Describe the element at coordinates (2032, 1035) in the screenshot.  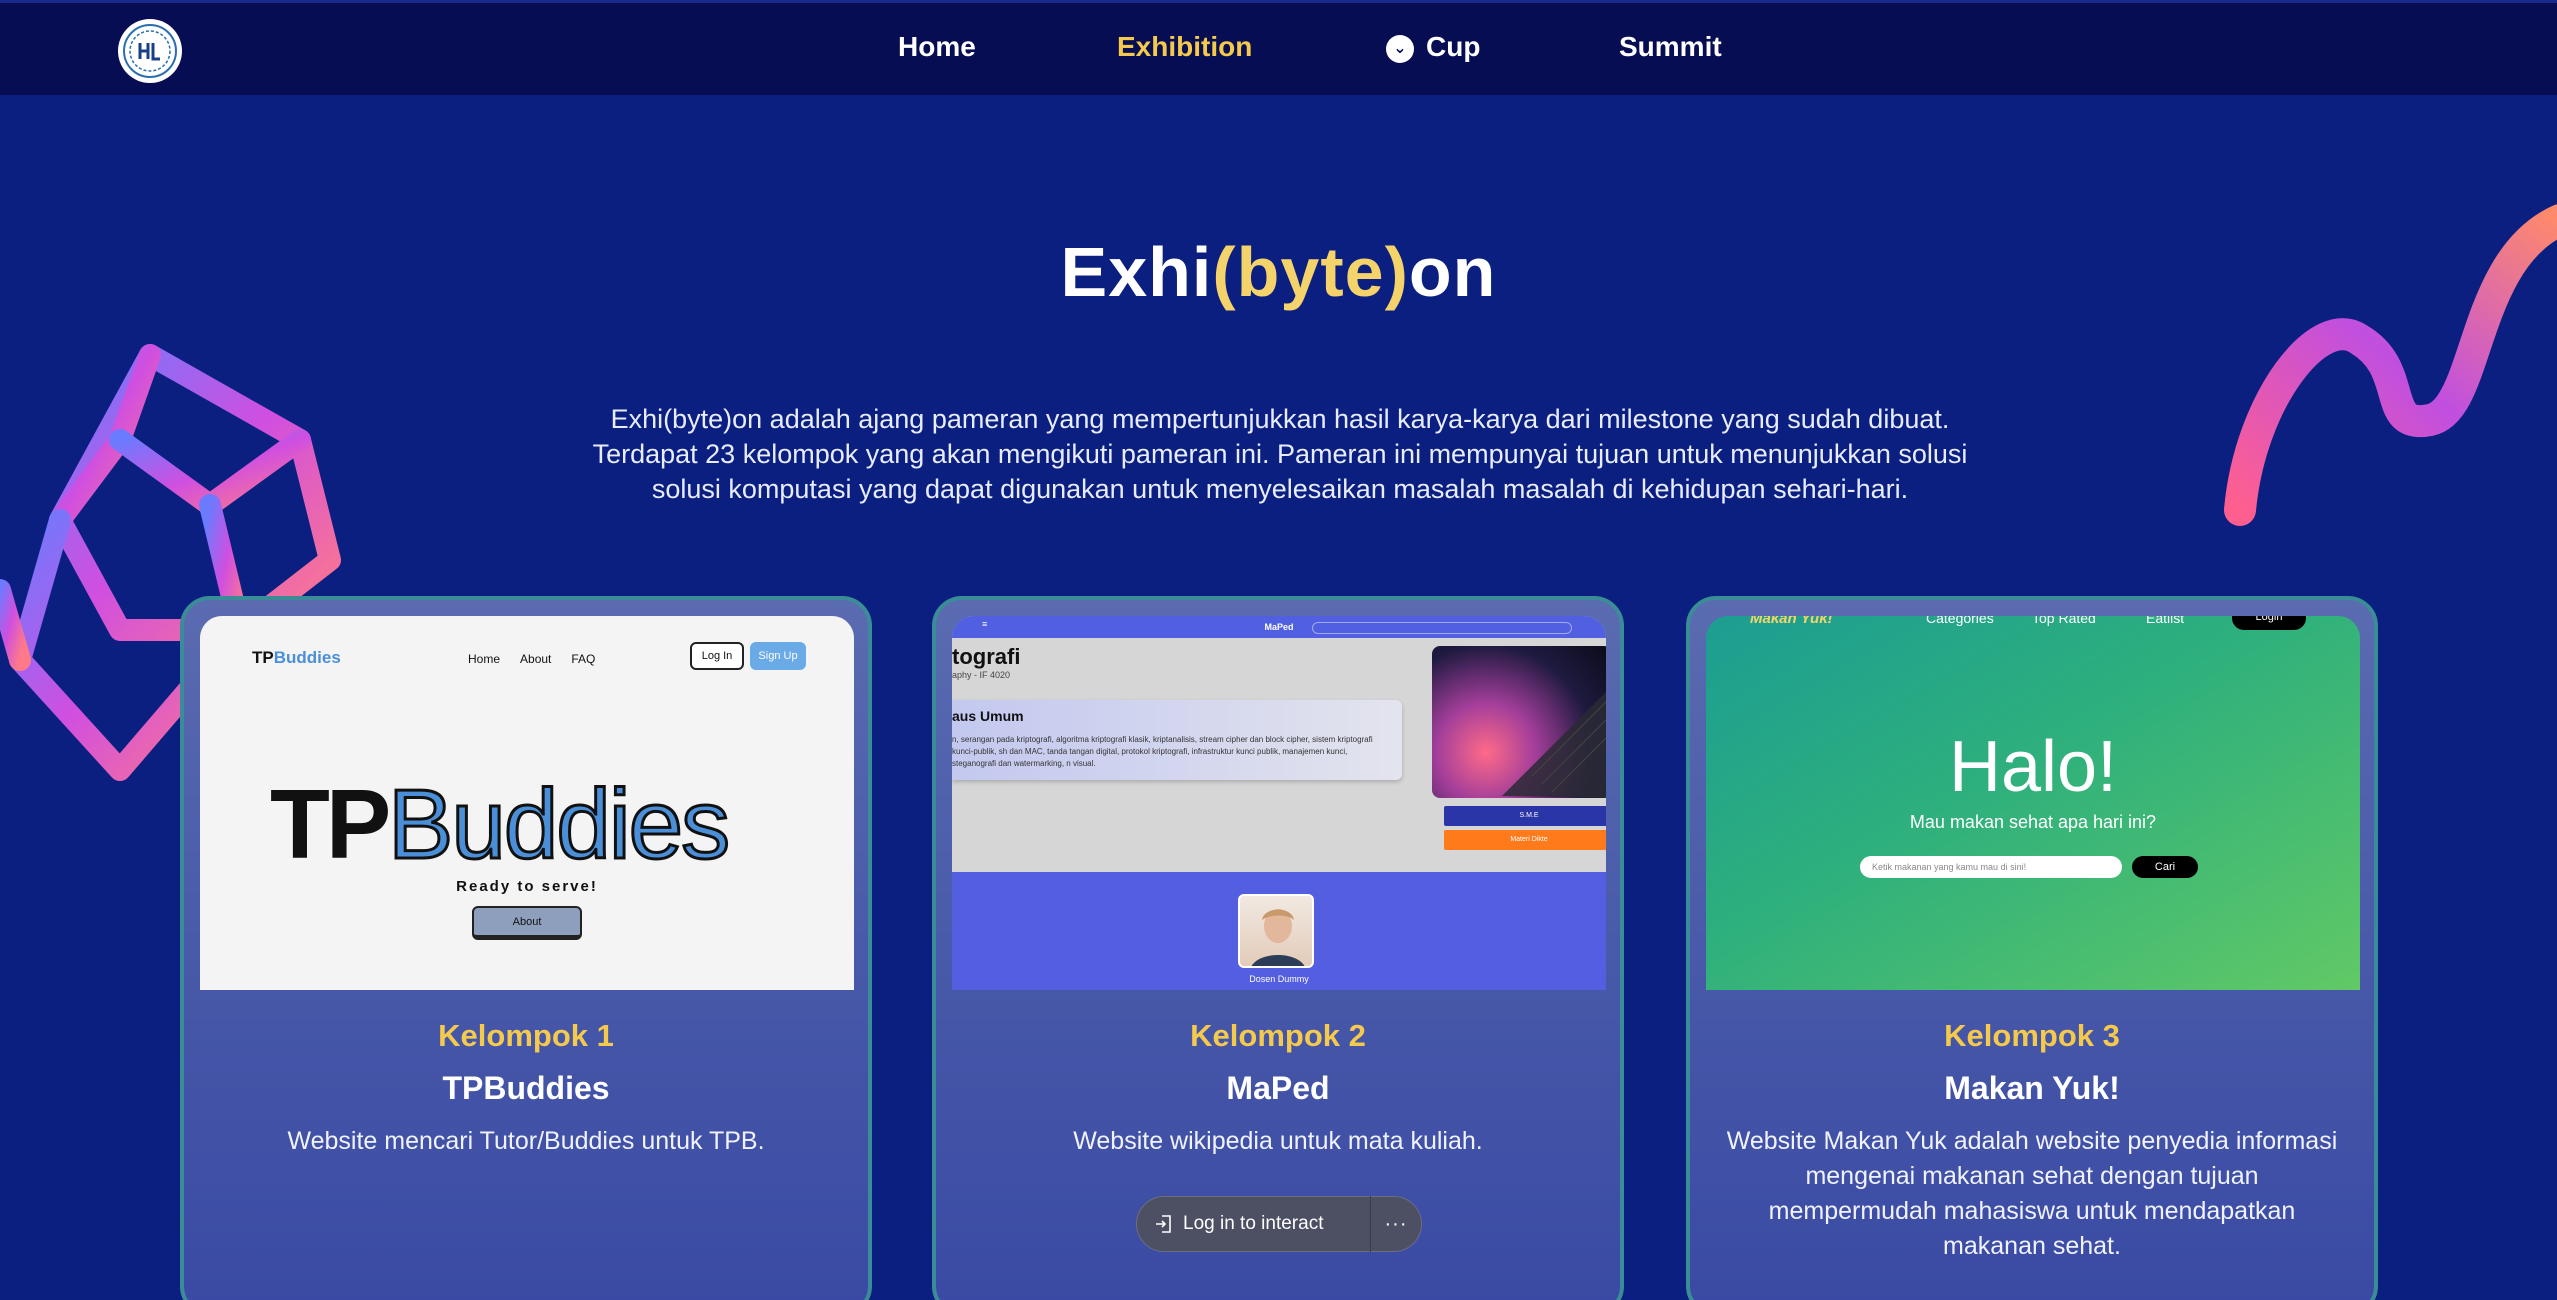
I see `card-group: Kelompok 3` at that location.